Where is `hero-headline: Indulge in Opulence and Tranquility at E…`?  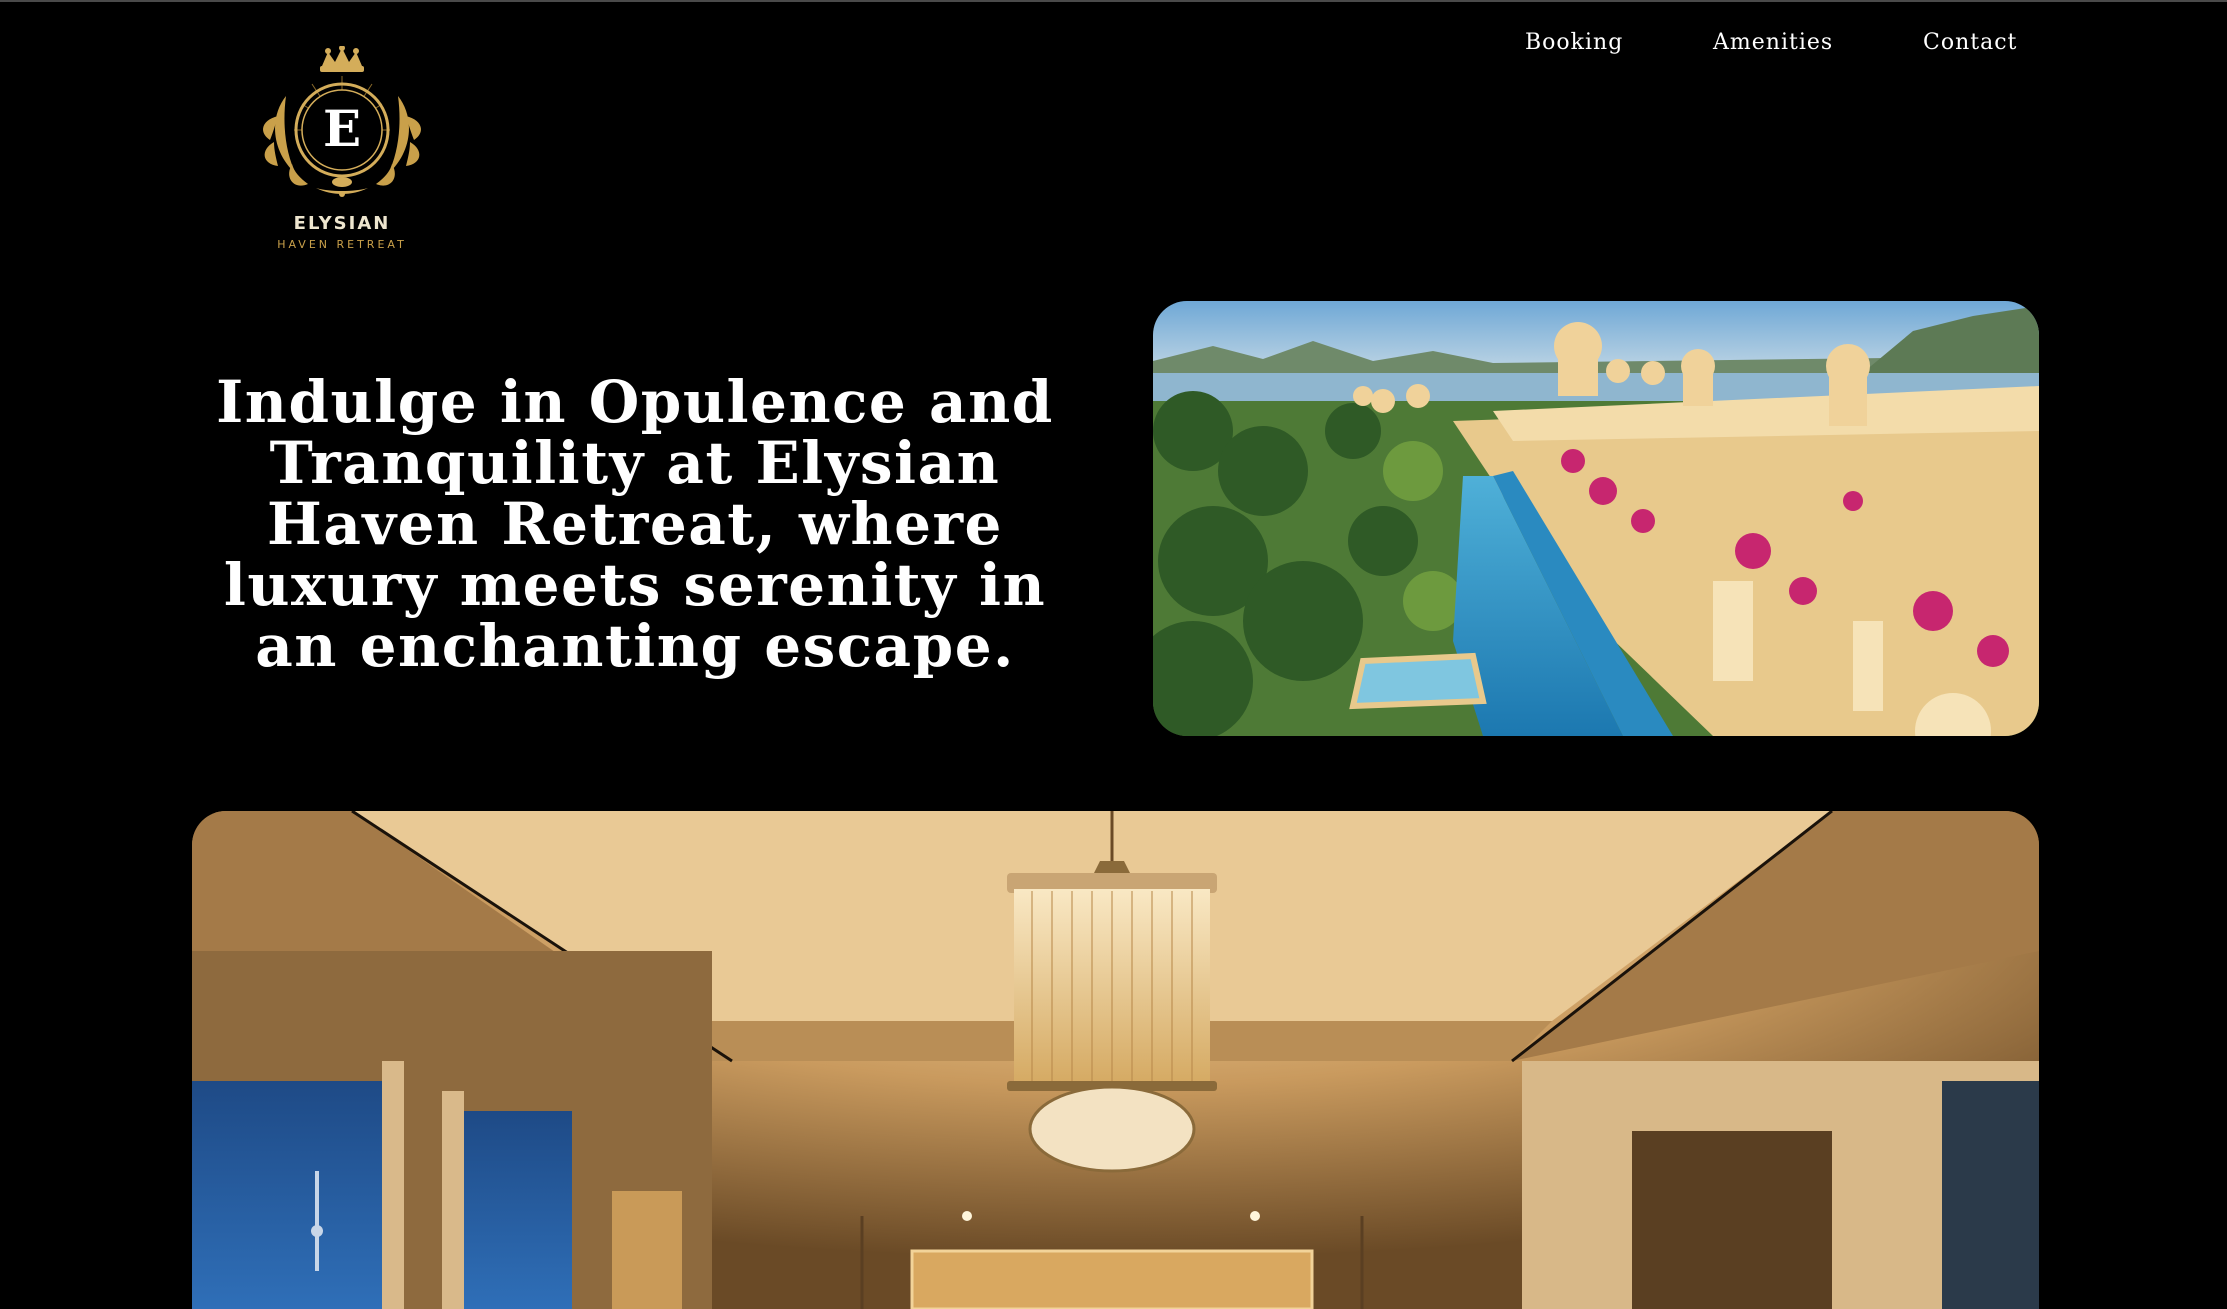 hero-headline: Indulge in Opulence and Tranquility at E… is located at coordinates (635, 524).